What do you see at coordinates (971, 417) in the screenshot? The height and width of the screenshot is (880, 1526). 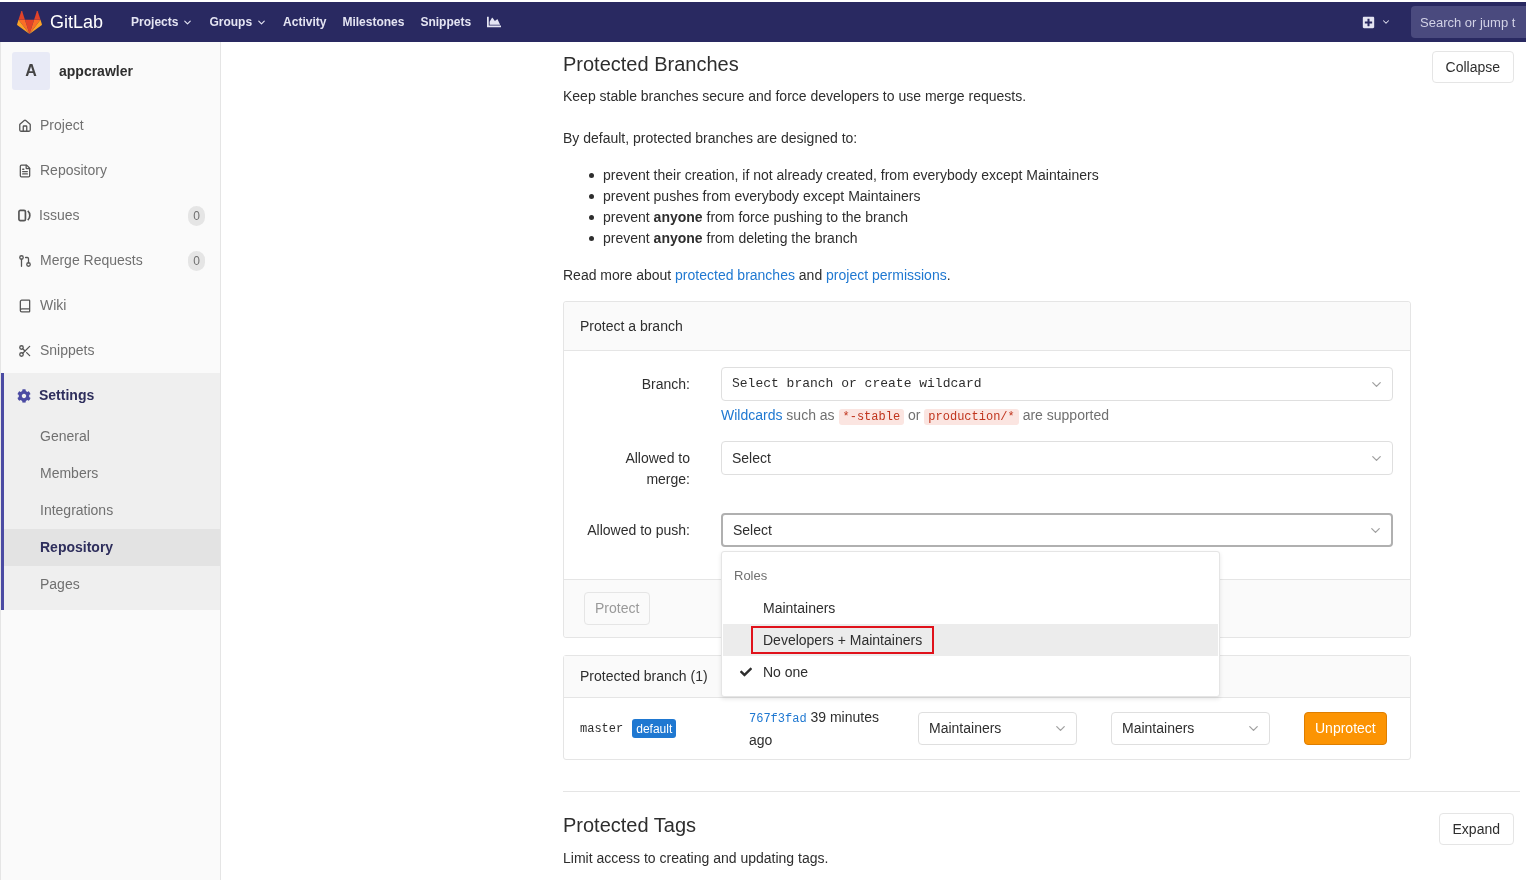 I see `code-snippet: production/*` at bounding box center [971, 417].